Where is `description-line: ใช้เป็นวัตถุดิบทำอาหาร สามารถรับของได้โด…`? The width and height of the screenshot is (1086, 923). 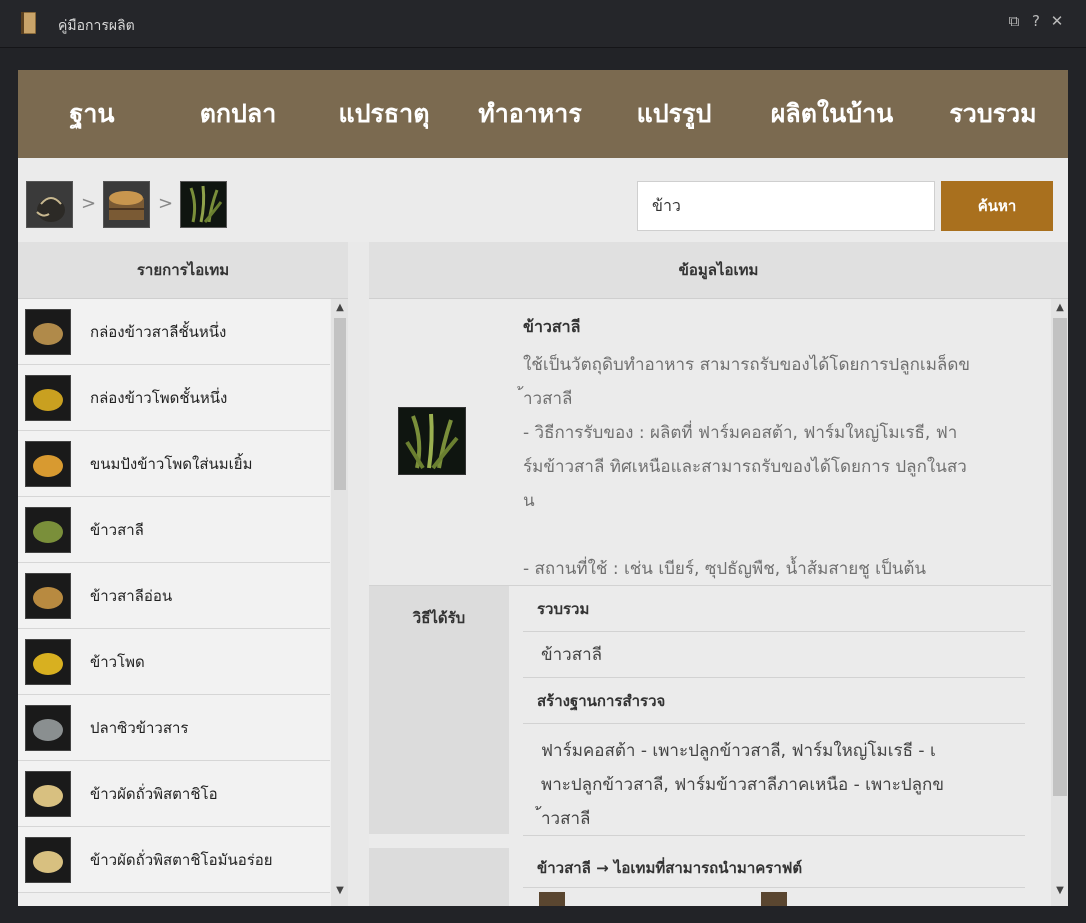
description-line: ใช้เป็นวัตถุดิบทำอาหาร สามารถรับของได้โด… is located at coordinates (747, 365).